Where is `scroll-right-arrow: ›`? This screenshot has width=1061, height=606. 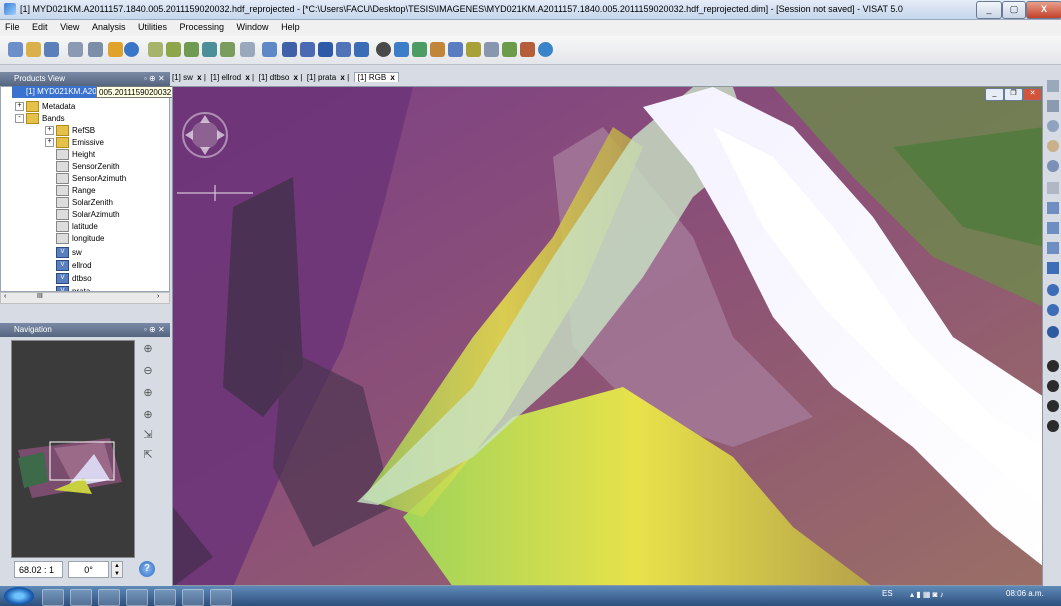 scroll-right-arrow: › is located at coordinates (158, 296).